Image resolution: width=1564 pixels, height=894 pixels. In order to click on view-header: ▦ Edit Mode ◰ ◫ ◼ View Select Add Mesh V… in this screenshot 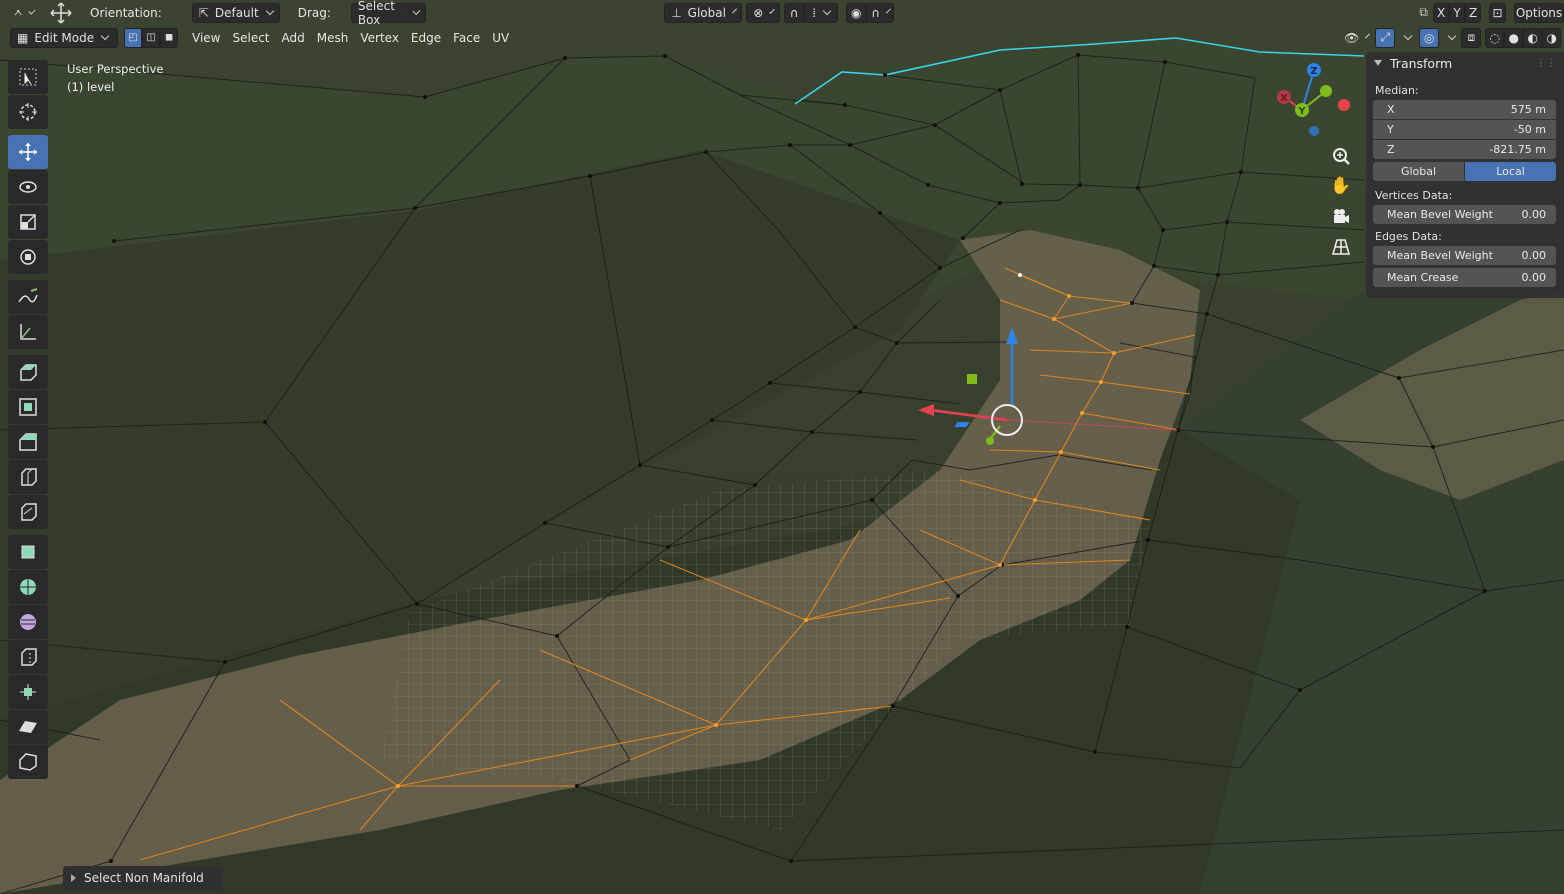, I will do `click(782, 37)`.